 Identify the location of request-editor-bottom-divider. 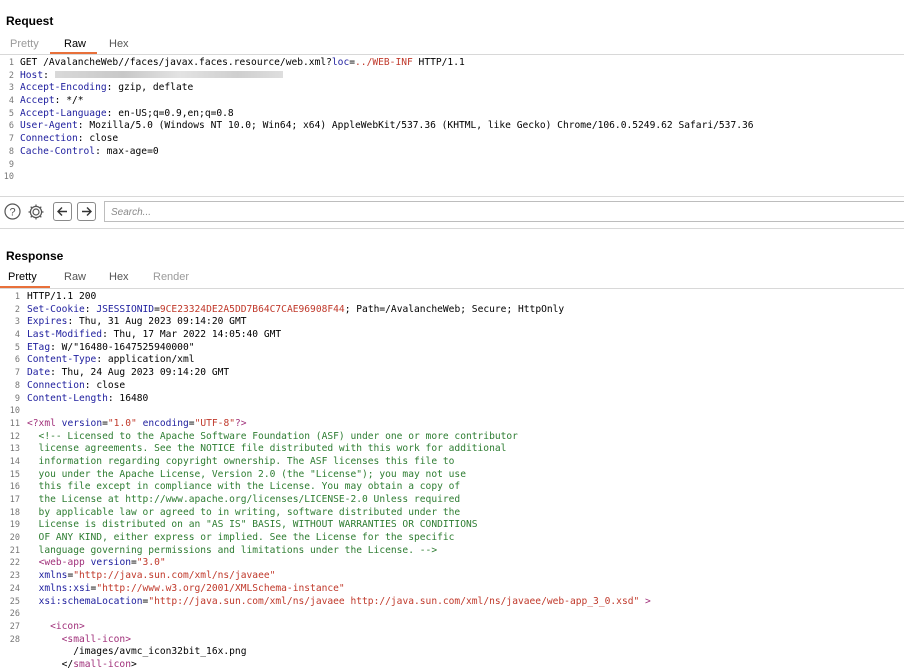
(452, 196).